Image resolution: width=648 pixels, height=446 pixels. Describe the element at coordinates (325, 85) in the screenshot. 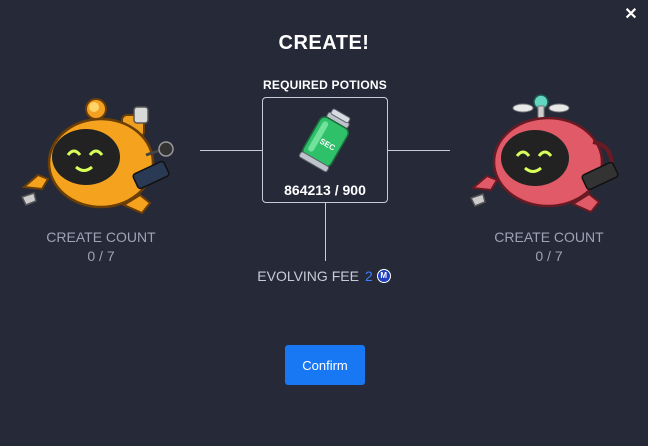

I see `required-potions-label: REQUIRED POTIONS` at that location.